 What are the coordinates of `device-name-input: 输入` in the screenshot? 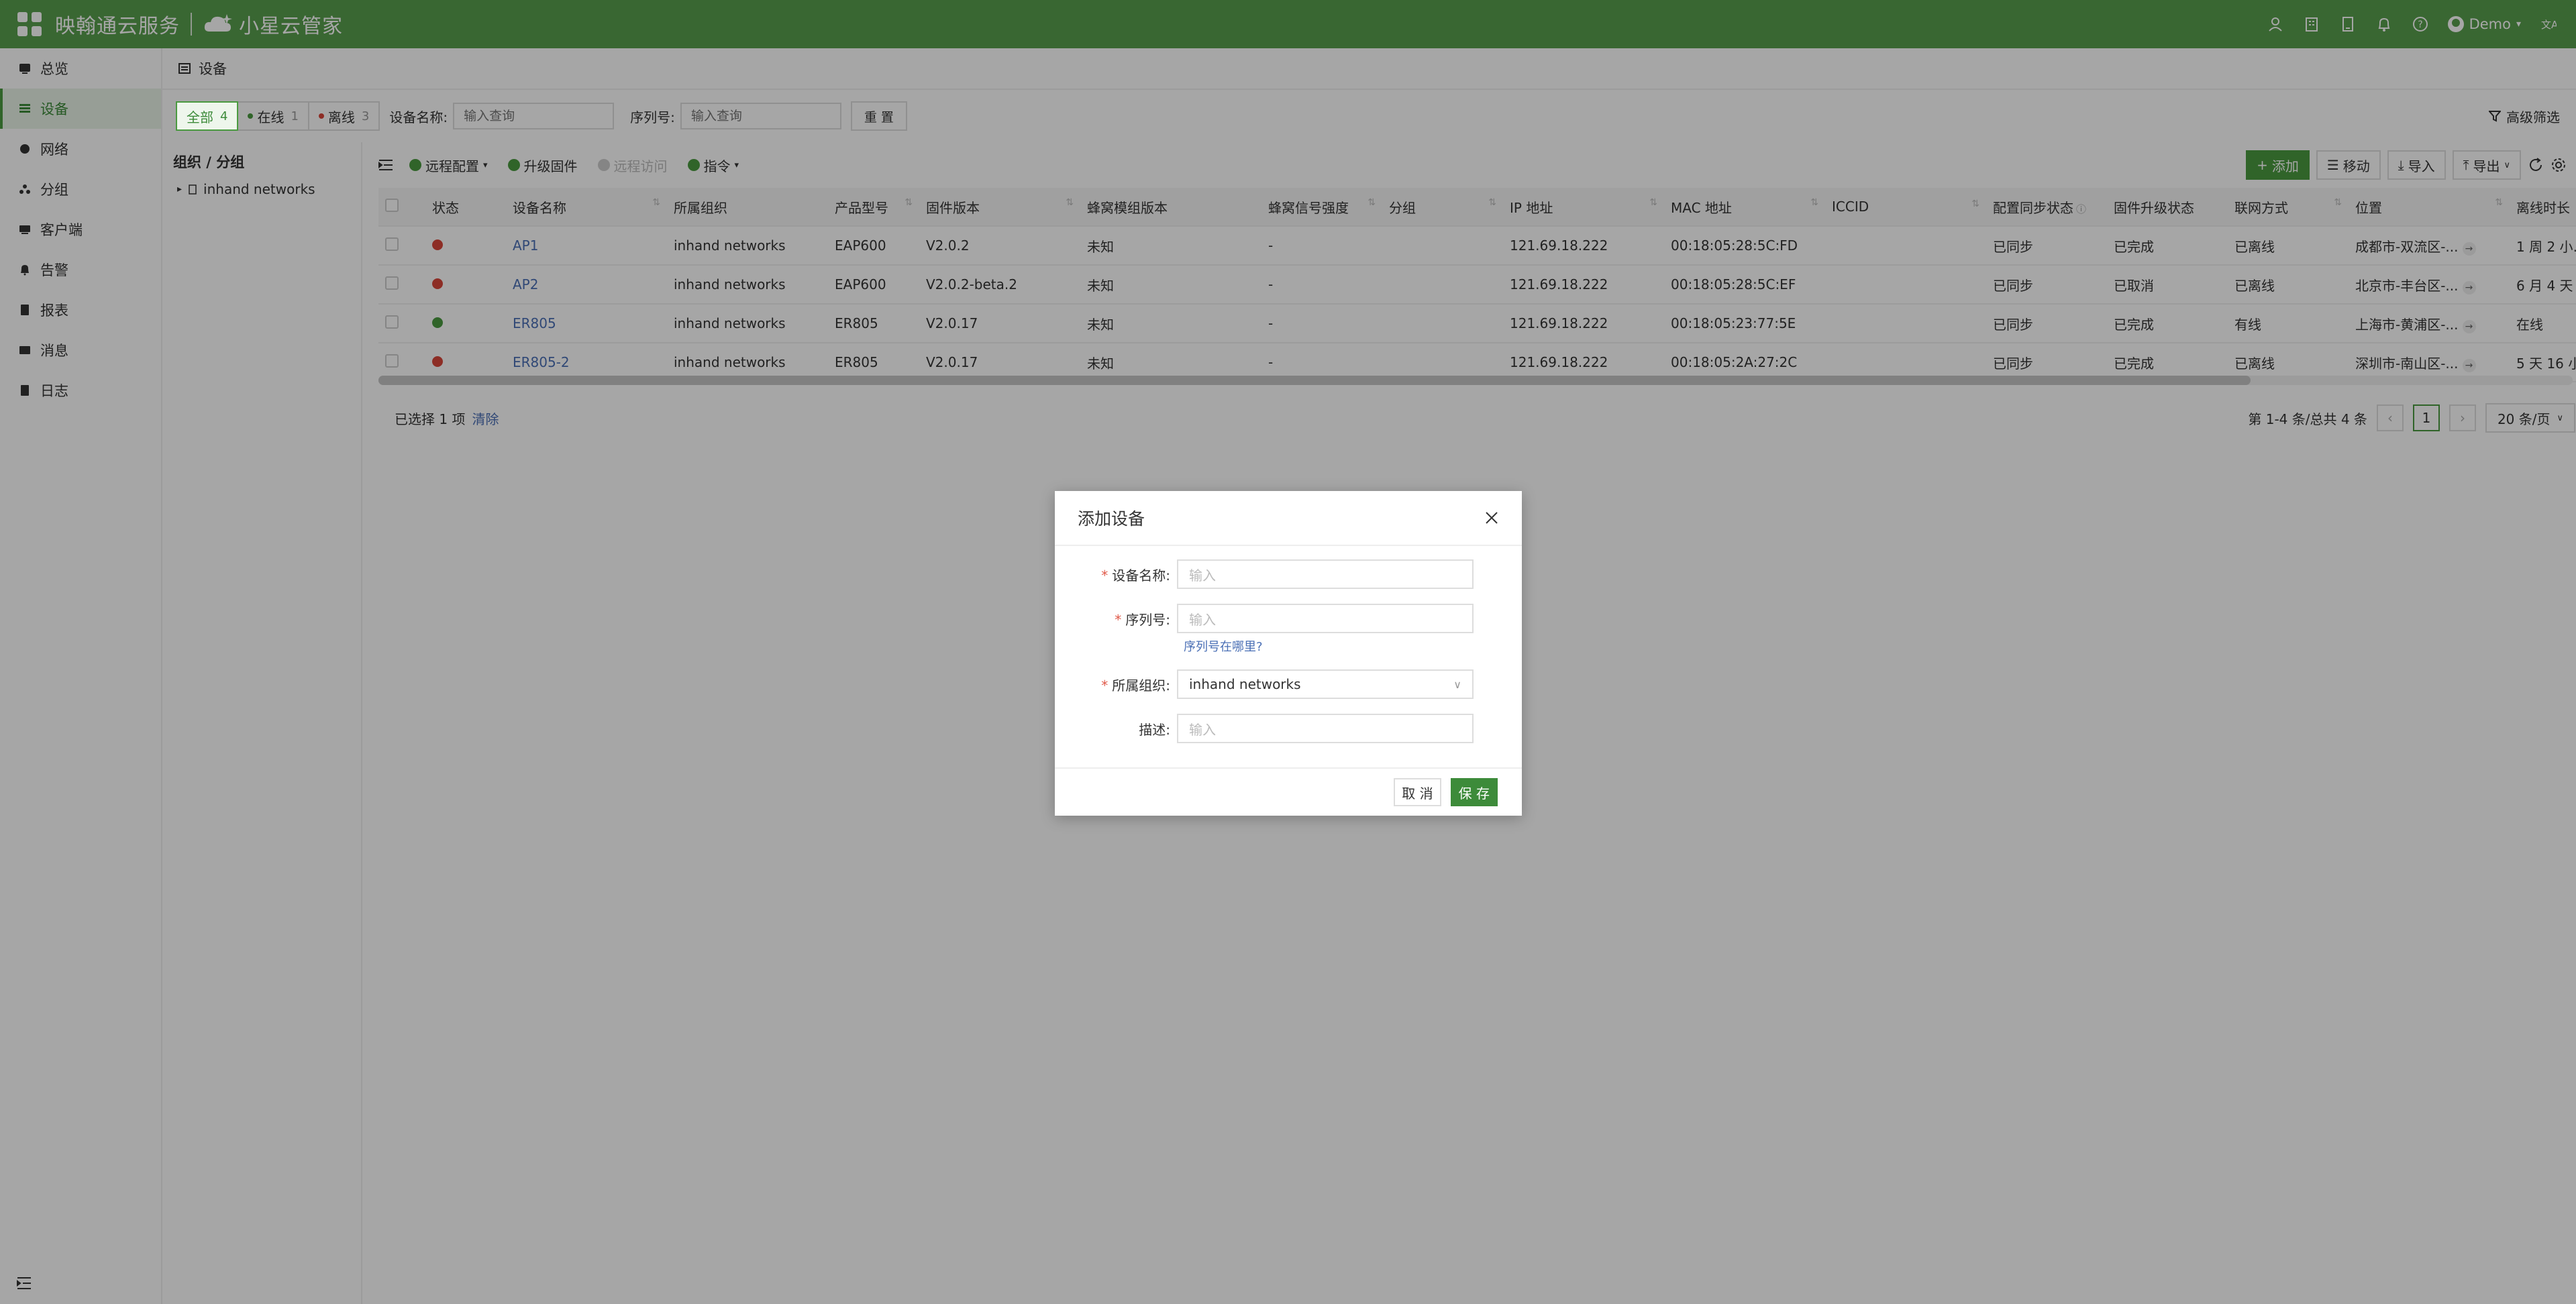 It's located at (1325, 574).